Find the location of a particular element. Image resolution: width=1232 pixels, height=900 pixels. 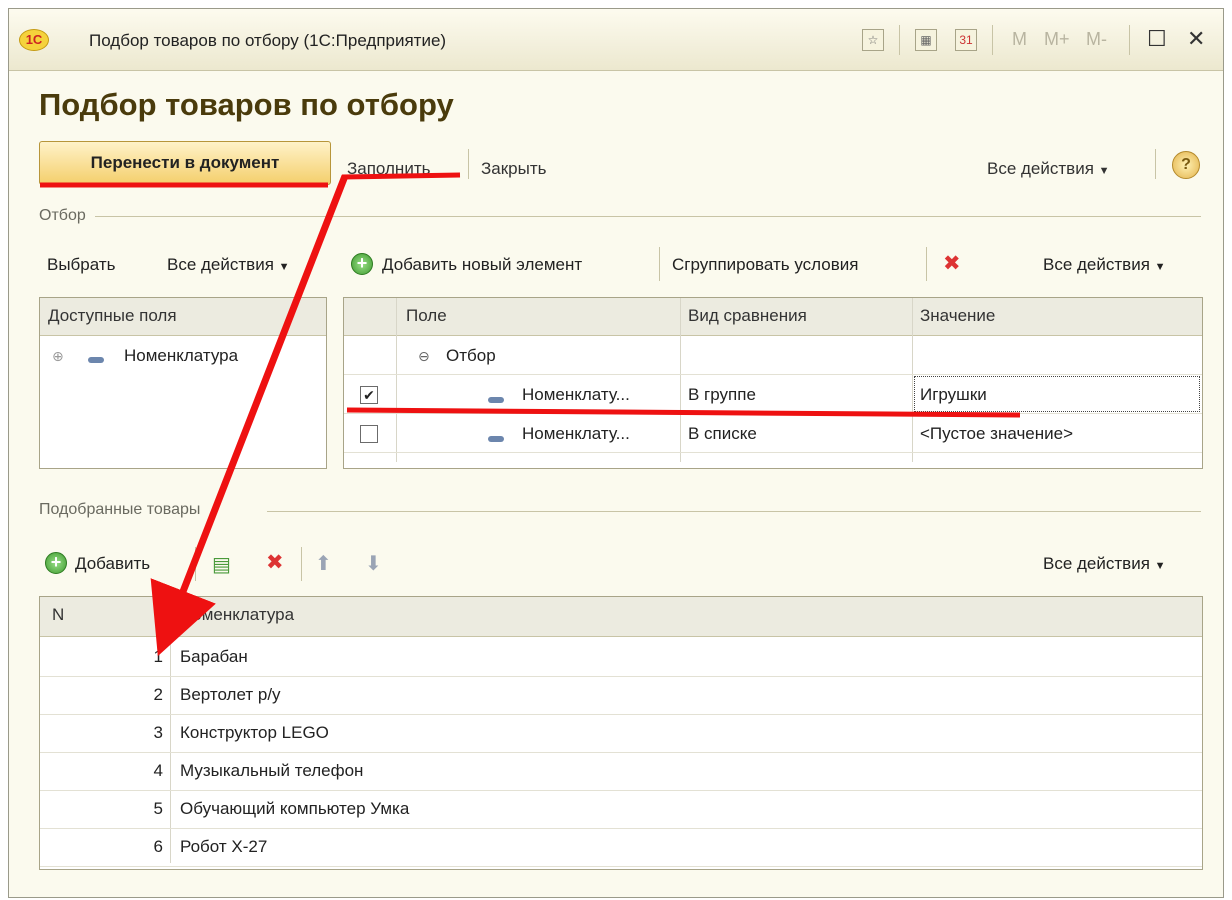

copy-icon: ▤ is located at coordinates (221, 564).